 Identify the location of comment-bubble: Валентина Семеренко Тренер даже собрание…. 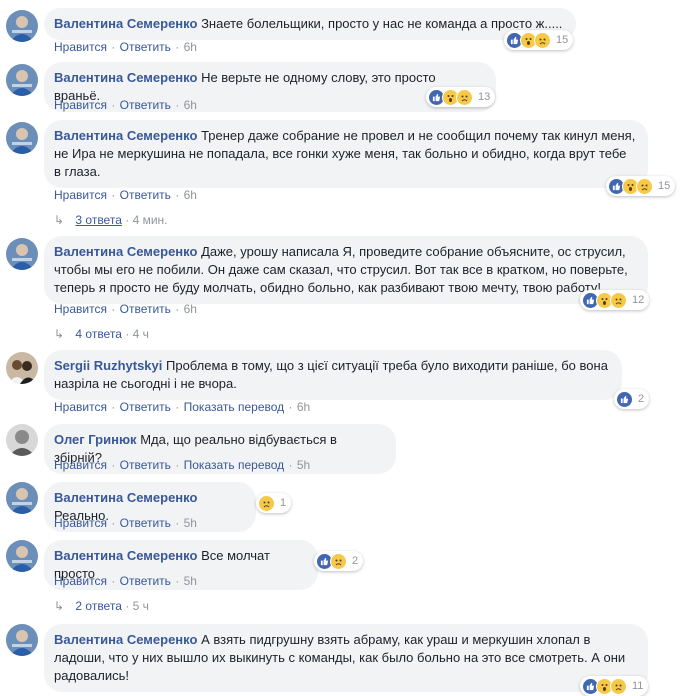
(346, 154).